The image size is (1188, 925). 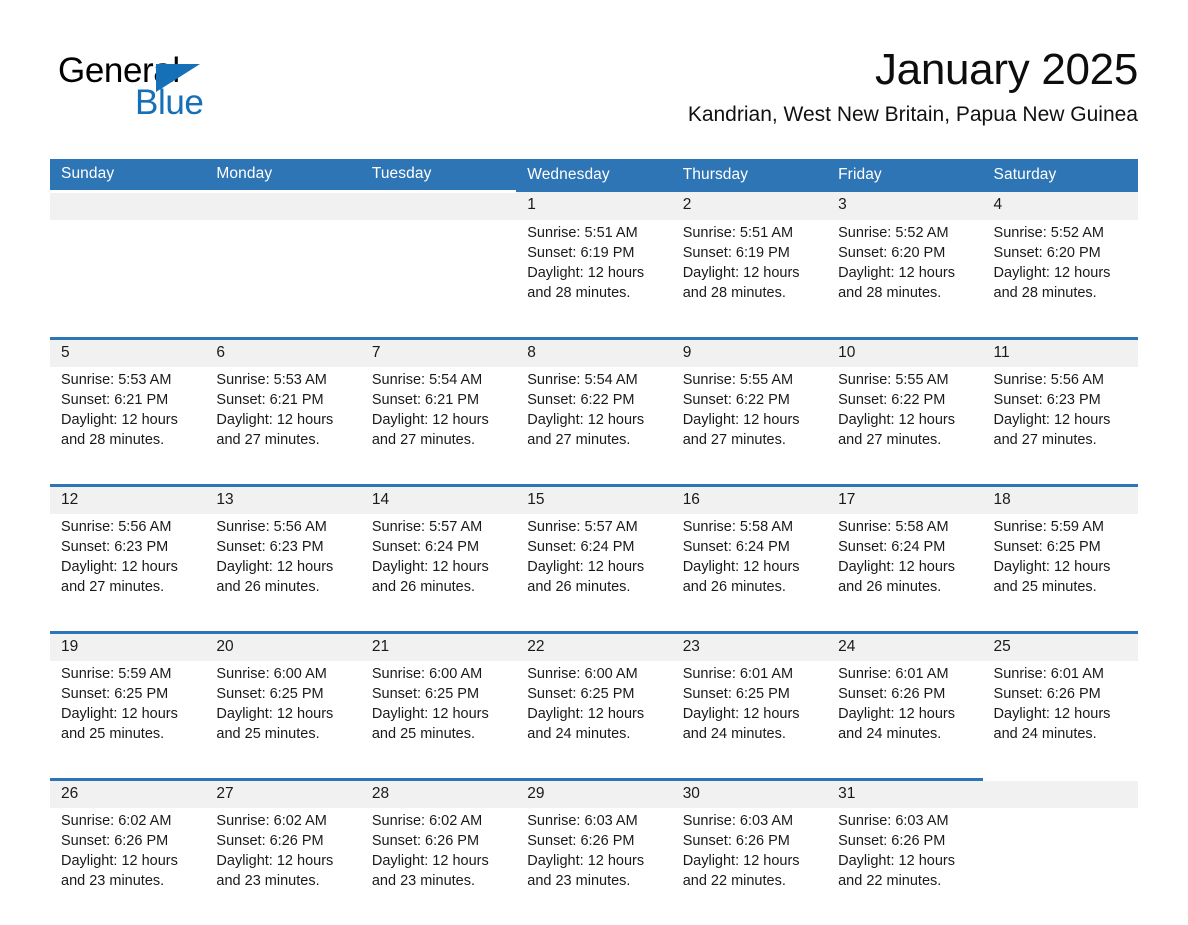 What do you see at coordinates (438, 500) in the screenshot?
I see `day-number: 14` at bounding box center [438, 500].